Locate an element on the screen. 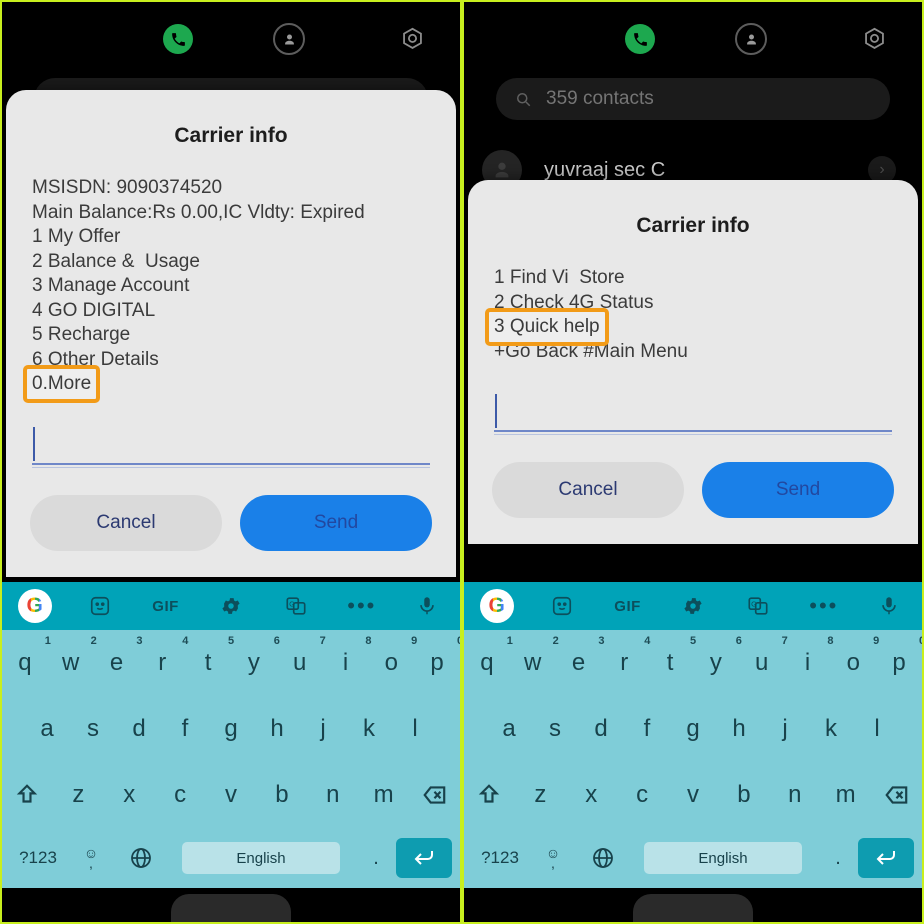  keyboard-row-3: z x c v b n m is located at coordinates (693, 795).